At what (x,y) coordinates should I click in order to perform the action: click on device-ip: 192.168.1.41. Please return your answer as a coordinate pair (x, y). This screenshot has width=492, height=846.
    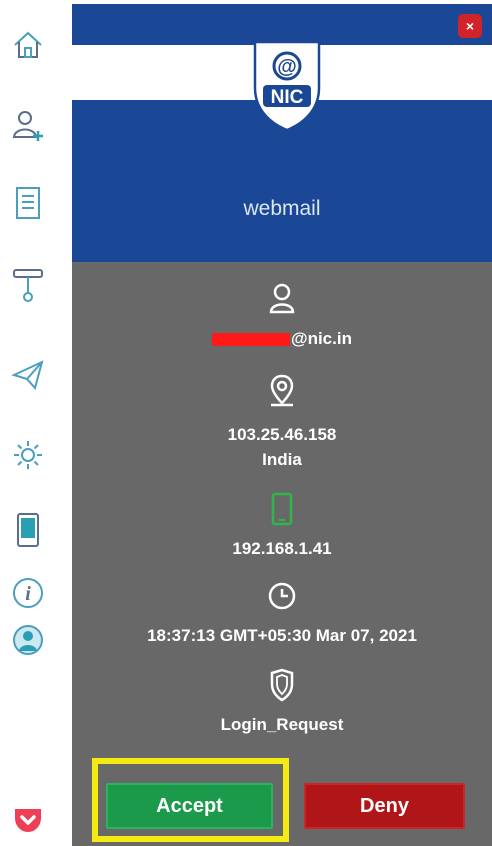
    Looking at the image, I should click on (282, 548).